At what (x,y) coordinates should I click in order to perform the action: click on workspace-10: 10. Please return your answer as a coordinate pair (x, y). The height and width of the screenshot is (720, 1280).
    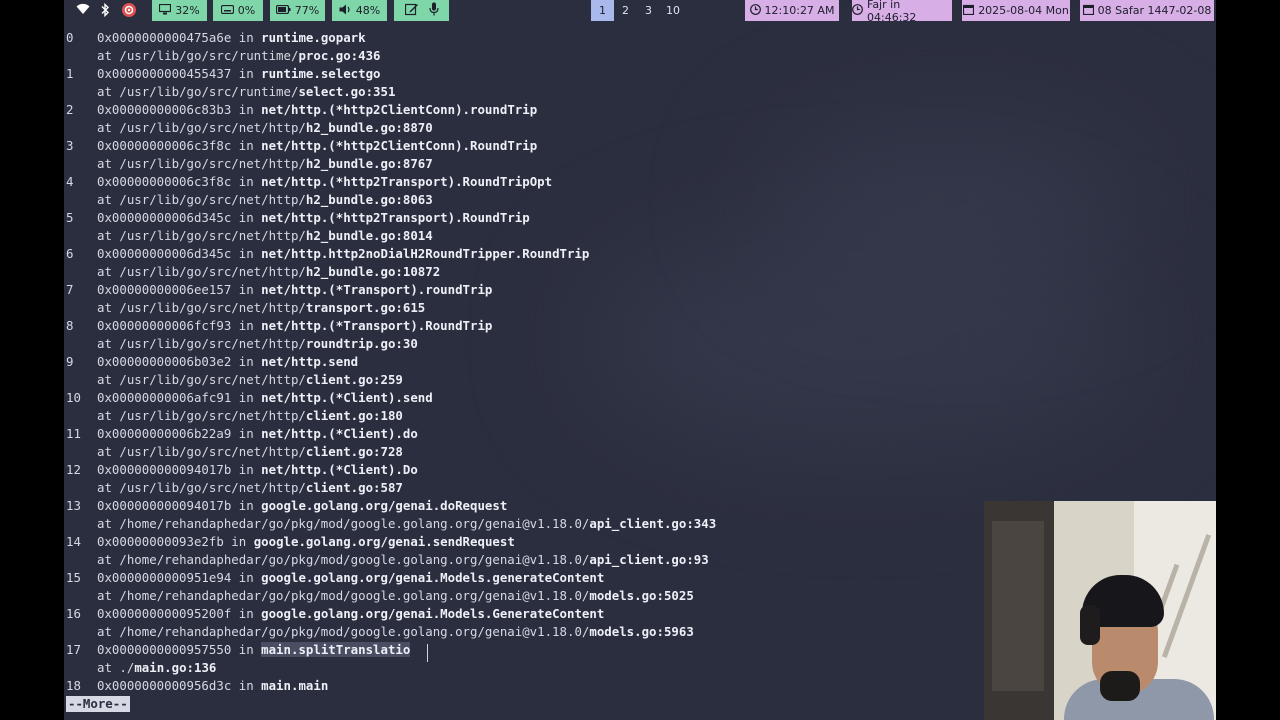
    Looking at the image, I should click on (673, 10).